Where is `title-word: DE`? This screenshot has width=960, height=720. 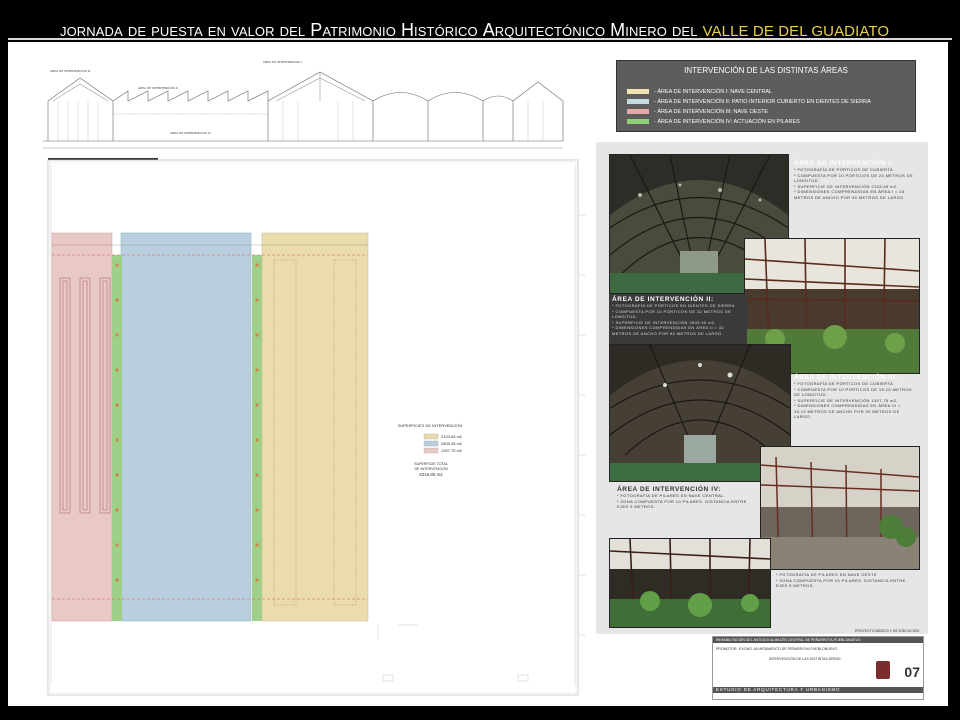 title-word: DE is located at coordinates (137, 31).